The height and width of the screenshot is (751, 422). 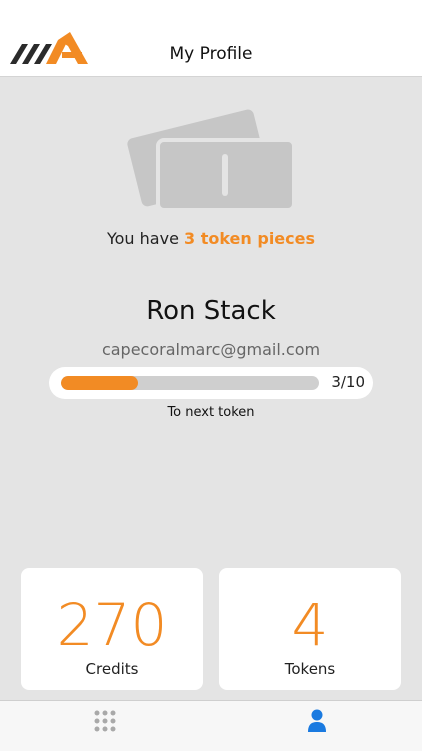 What do you see at coordinates (145, 238) in the screenshot?
I see `token-summary-prefix: You have` at bounding box center [145, 238].